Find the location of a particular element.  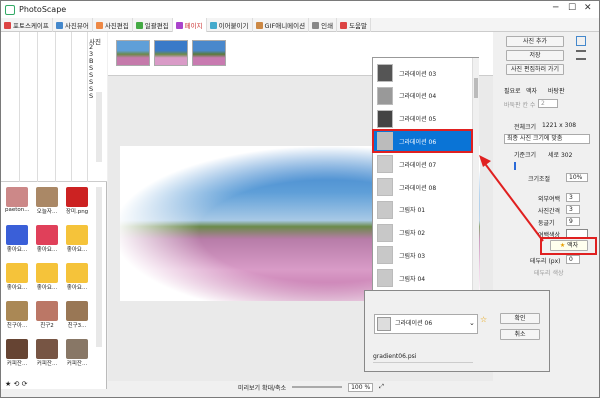

dropdown-item-label: 그라데이션 08 is located at coordinates (418, 188).